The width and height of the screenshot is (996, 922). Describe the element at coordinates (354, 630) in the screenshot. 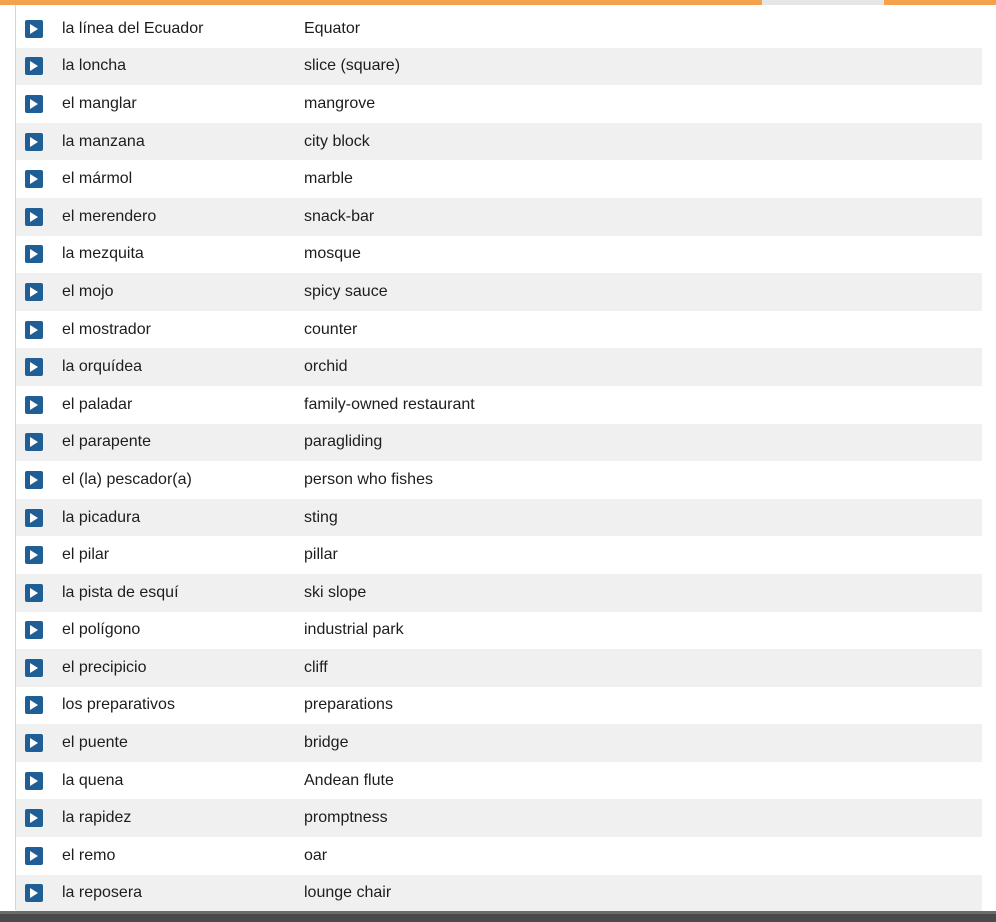

I see `vocab-definition: industrial park` at that location.